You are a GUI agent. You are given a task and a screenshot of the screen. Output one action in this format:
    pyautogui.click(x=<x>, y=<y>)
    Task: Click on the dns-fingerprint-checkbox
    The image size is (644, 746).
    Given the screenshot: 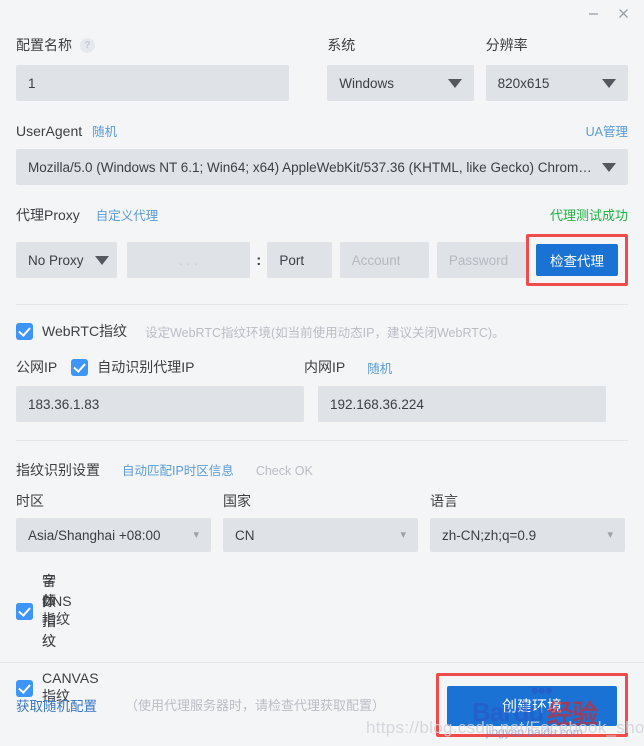 What is the action you would take?
    pyautogui.click(x=24, y=611)
    